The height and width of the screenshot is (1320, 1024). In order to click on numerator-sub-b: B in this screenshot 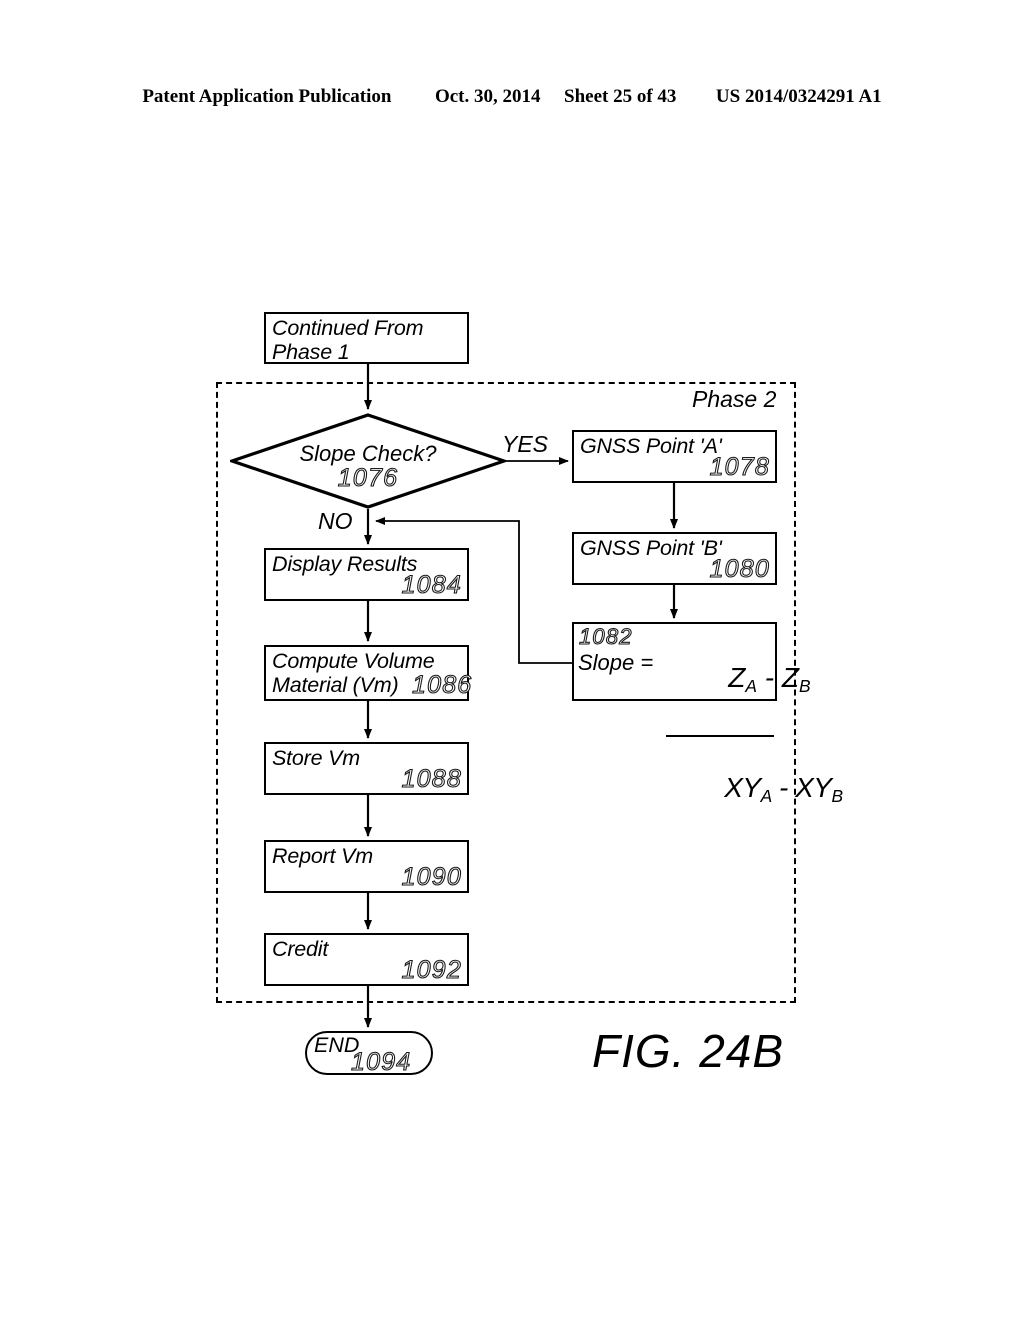, I will do `click(804, 685)`.